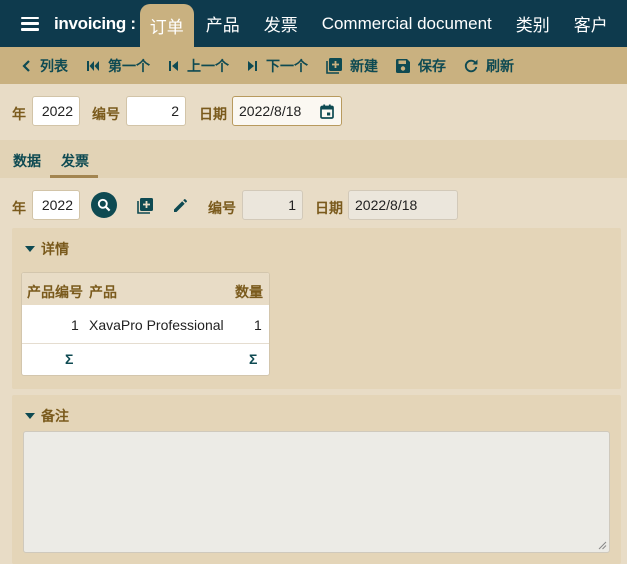  Describe the element at coordinates (173, 65) in the screenshot. I see `skip-previous-icon` at that location.